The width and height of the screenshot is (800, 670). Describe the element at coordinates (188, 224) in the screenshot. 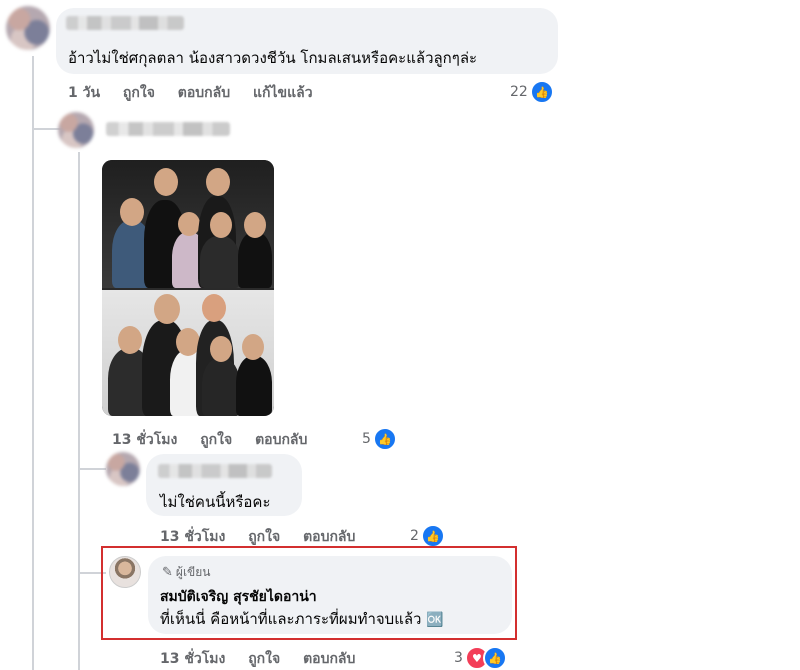

I see `photo-top` at that location.